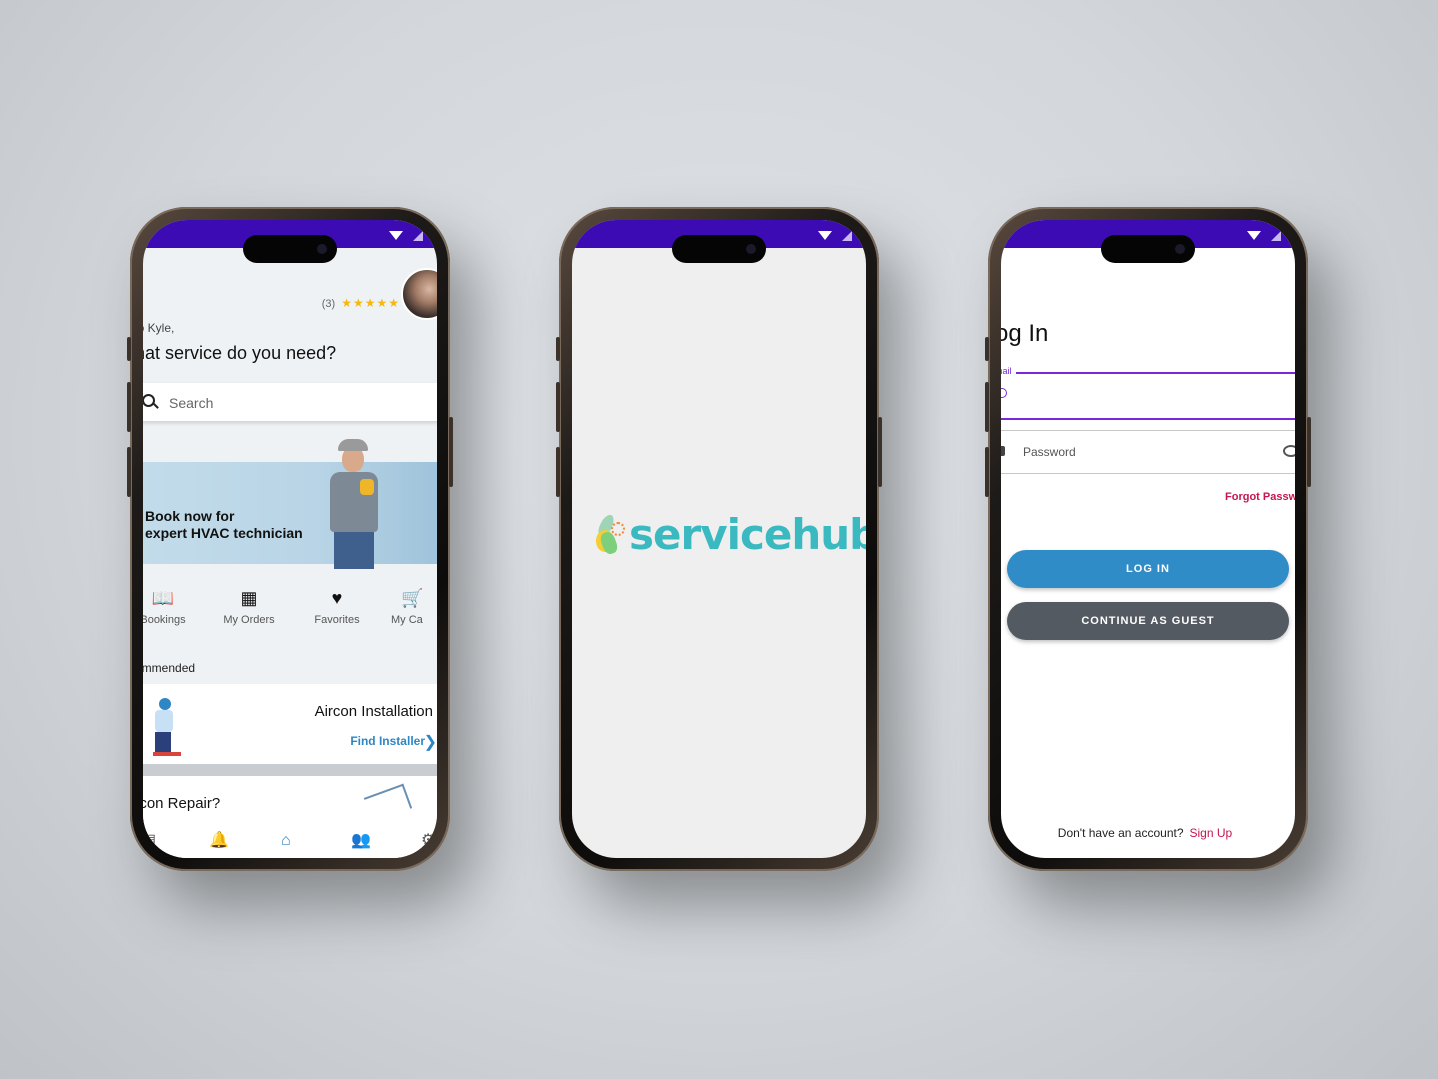 Image resolution: width=1438 pixels, height=1079 pixels. What do you see at coordinates (337, 598) in the screenshot?
I see `heart-icon: ♥` at bounding box center [337, 598].